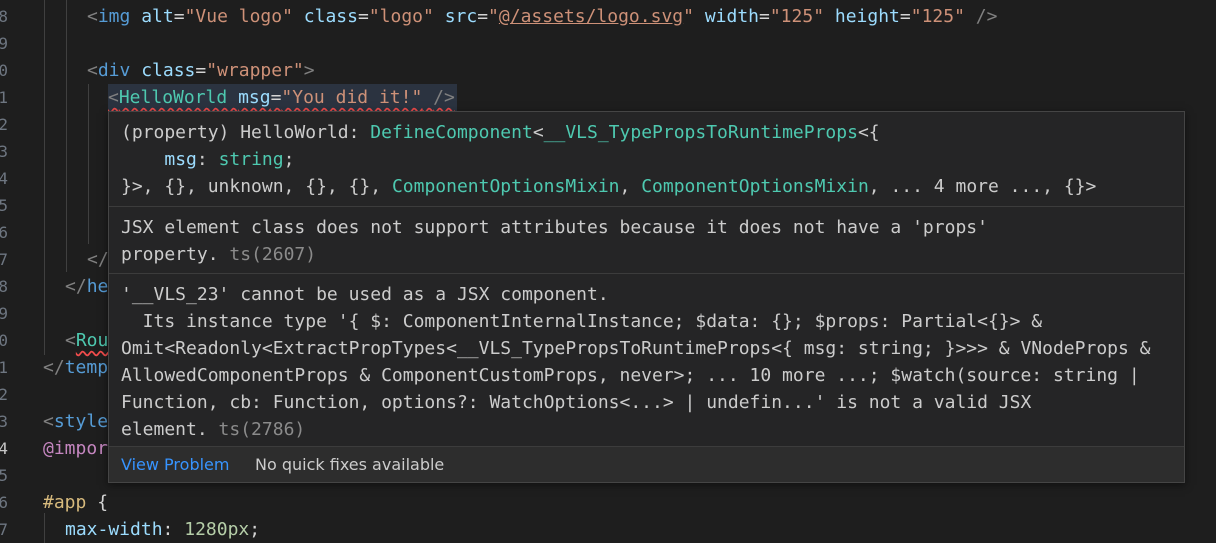  Describe the element at coordinates (289, 159) in the screenshot. I see `signature-text: ;` at that location.